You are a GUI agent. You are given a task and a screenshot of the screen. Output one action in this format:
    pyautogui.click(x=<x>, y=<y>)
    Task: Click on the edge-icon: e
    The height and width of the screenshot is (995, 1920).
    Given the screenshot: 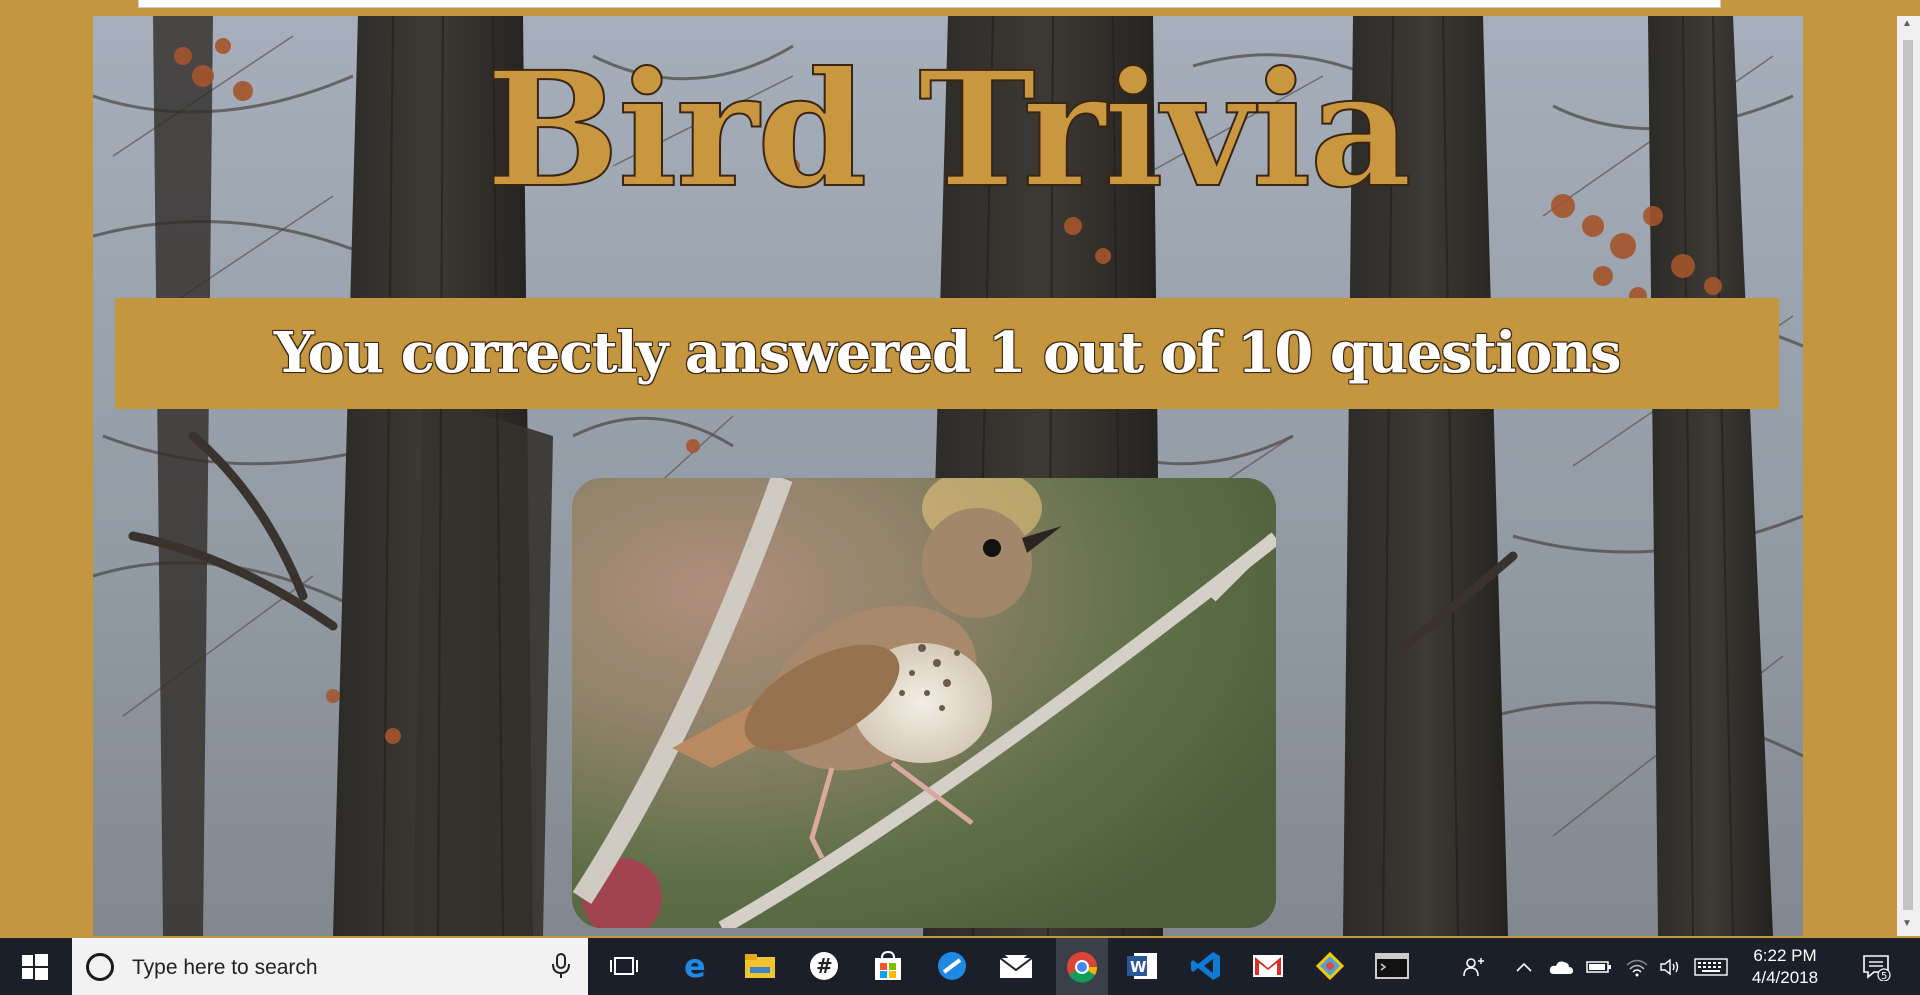 What is the action you would take?
    pyautogui.click(x=696, y=966)
    